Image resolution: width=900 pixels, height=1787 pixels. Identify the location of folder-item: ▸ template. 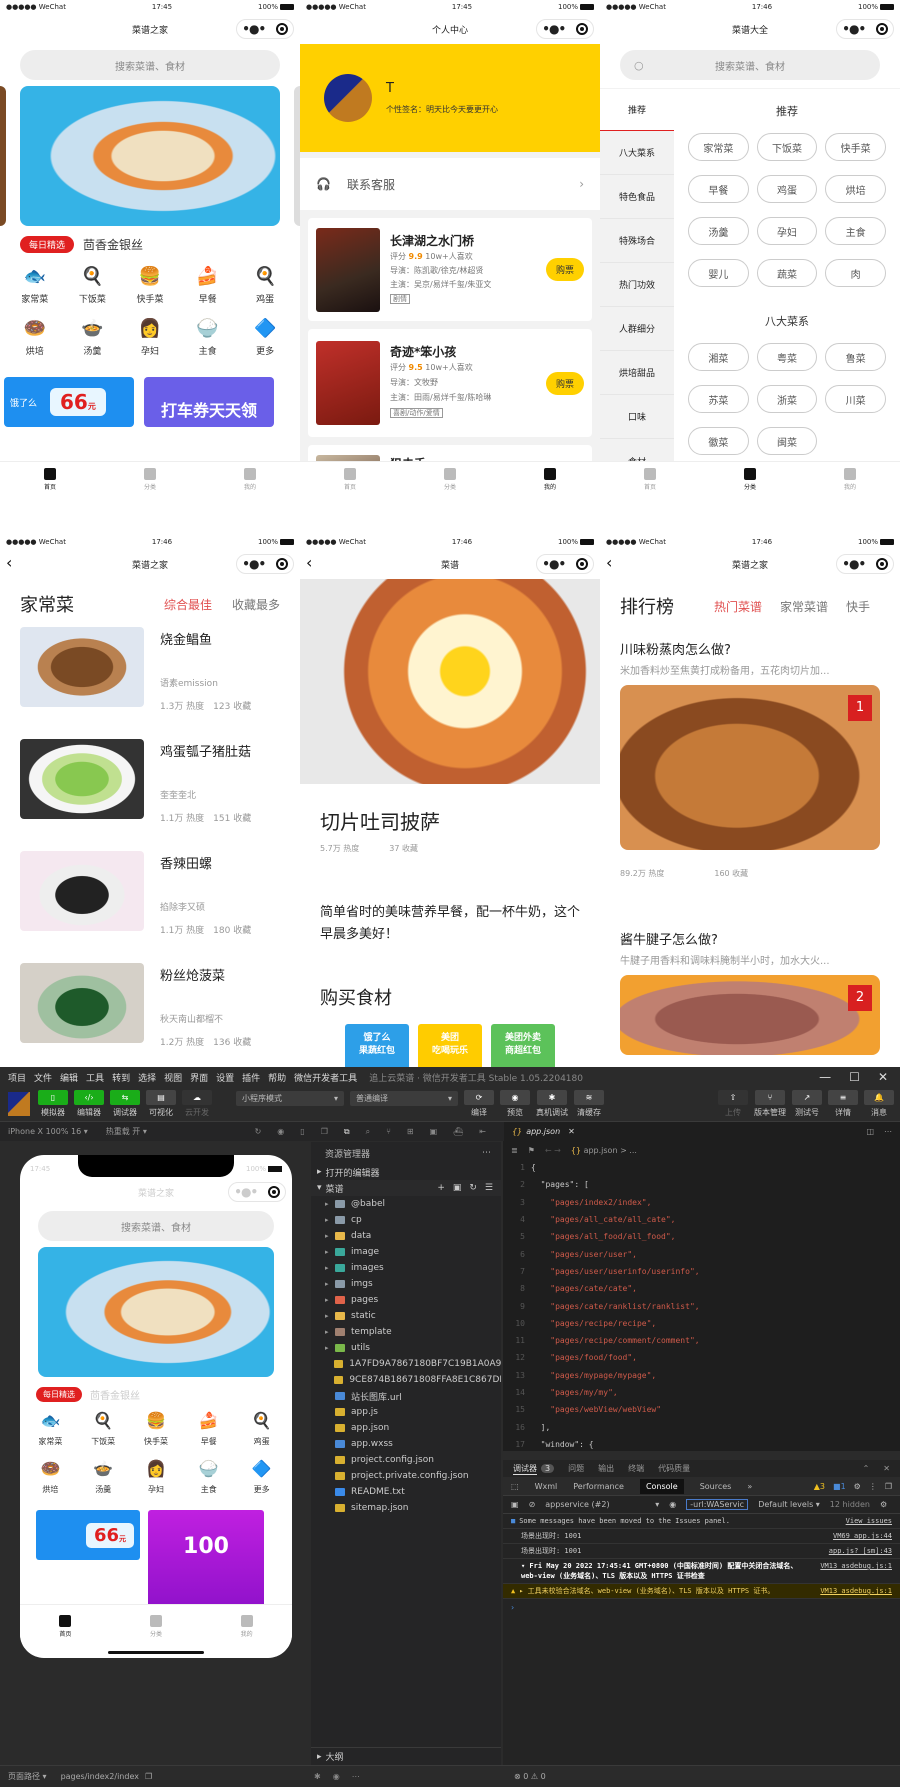
(406, 1332).